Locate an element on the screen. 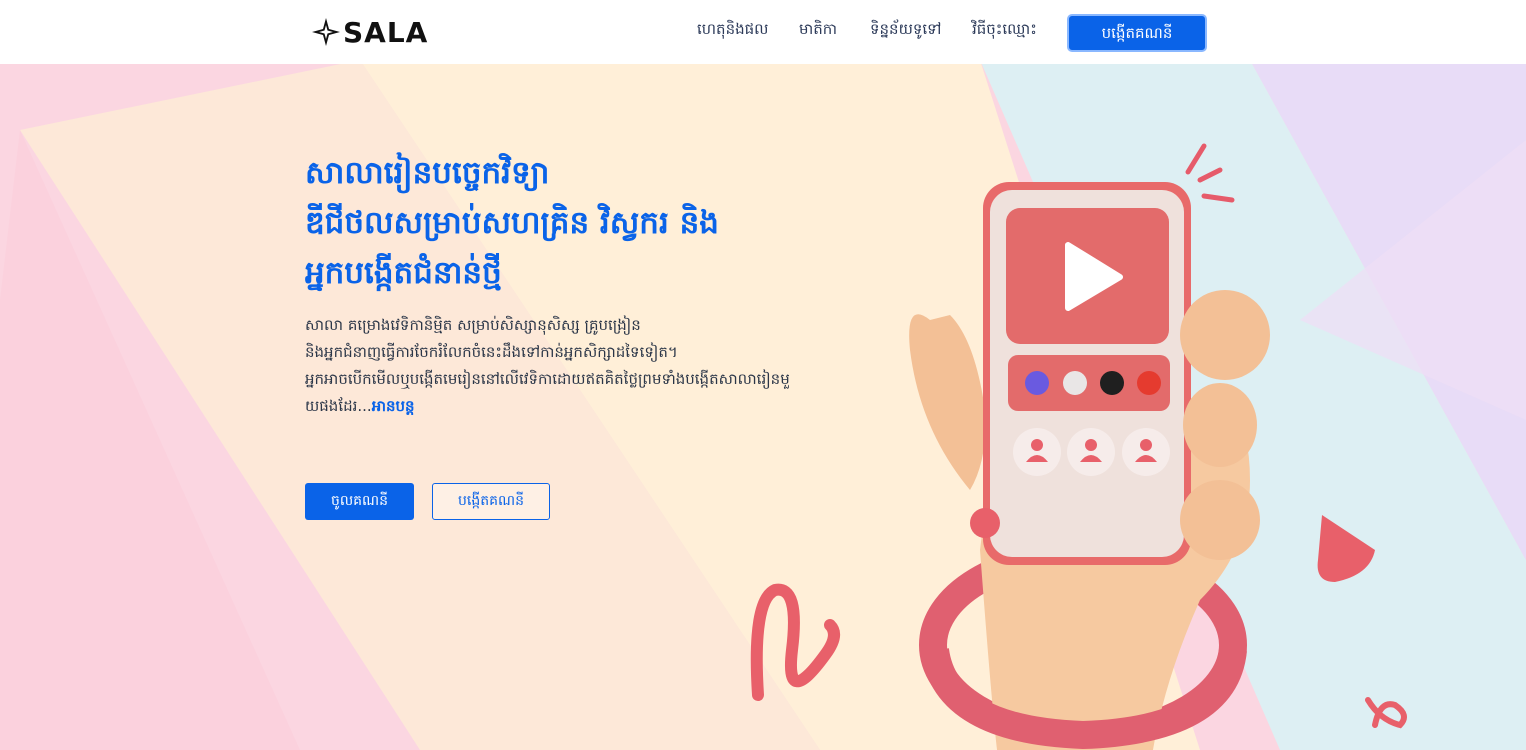 The height and width of the screenshot is (750, 1526). login-button: ចូលគណនី is located at coordinates (359, 501).